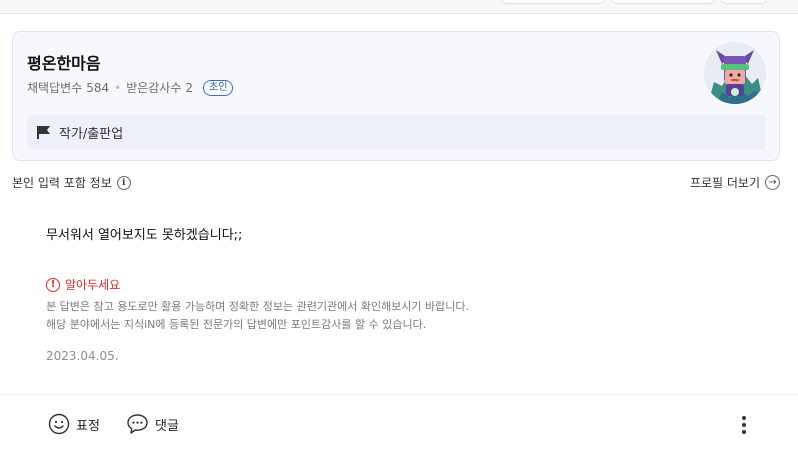 The width and height of the screenshot is (798, 454). What do you see at coordinates (64, 62) in the screenshot?
I see `profile-name: 평온한마음` at bounding box center [64, 62].